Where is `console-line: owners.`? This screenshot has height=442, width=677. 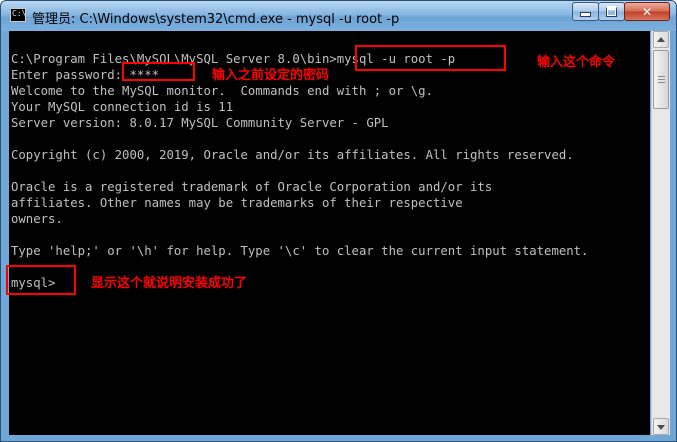 console-line: owners. is located at coordinates (37, 219).